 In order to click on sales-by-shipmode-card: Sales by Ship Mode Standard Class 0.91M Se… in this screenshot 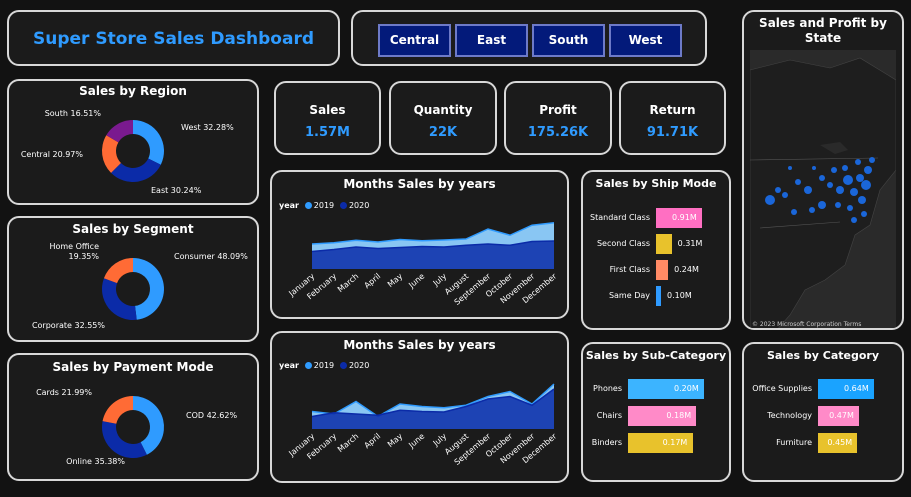, I will do `click(656, 250)`.